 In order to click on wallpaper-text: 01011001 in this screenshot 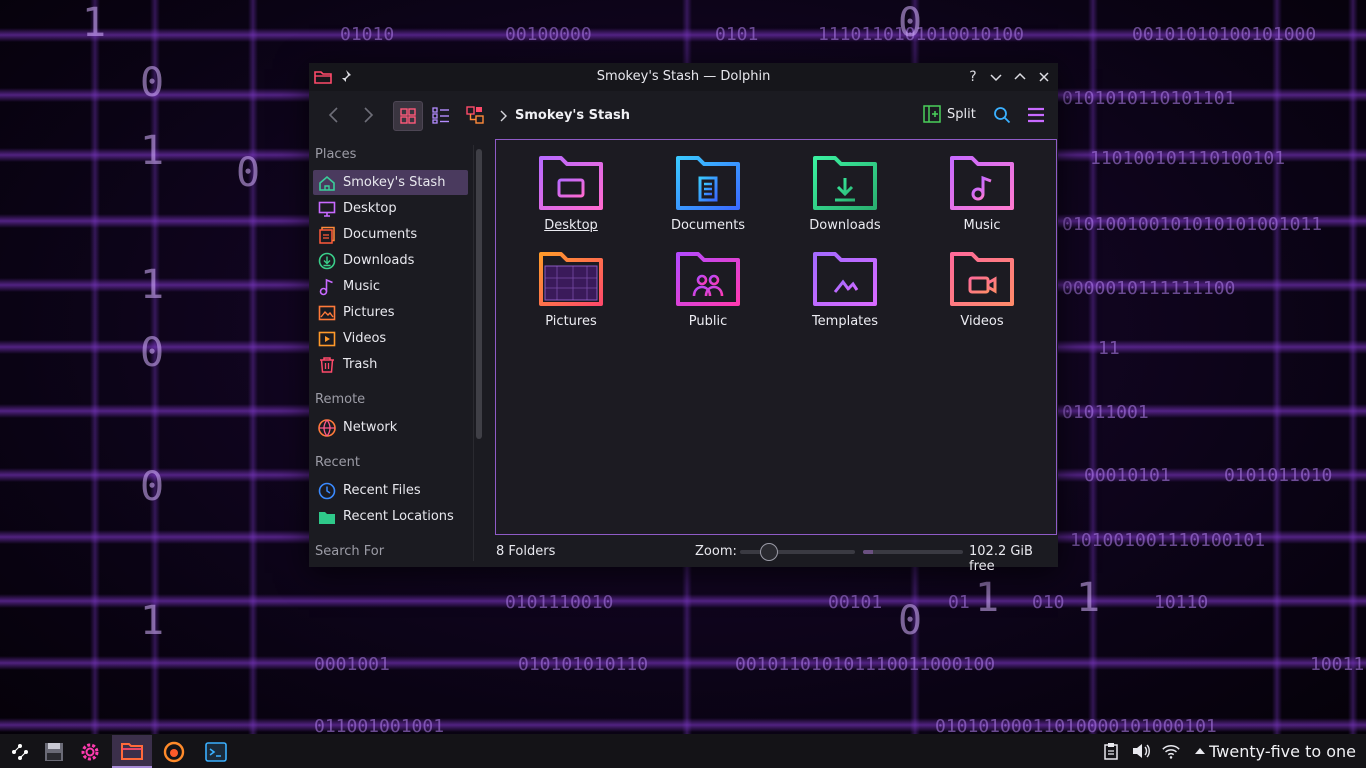, I will do `click(1105, 412)`.